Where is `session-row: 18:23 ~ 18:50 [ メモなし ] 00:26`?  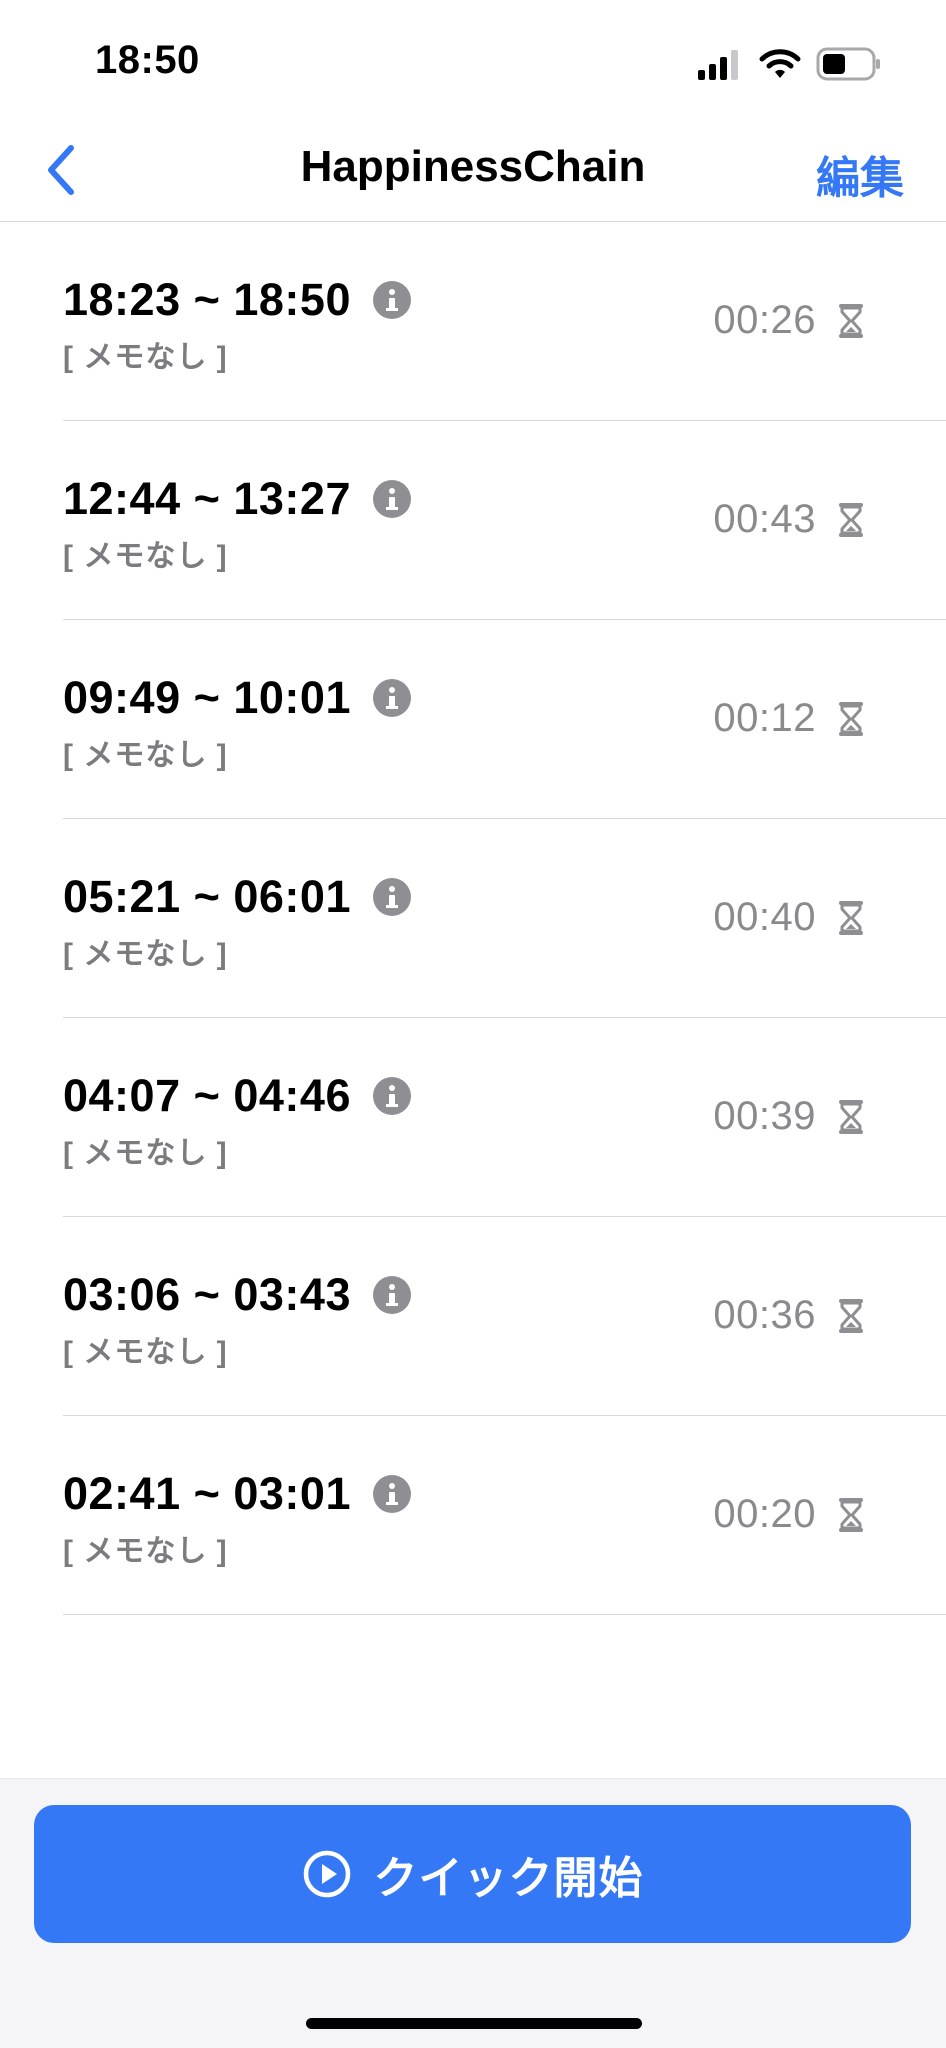 session-row: 18:23 ~ 18:50 [ メモなし ] 00:26 is located at coordinates (473, 321).